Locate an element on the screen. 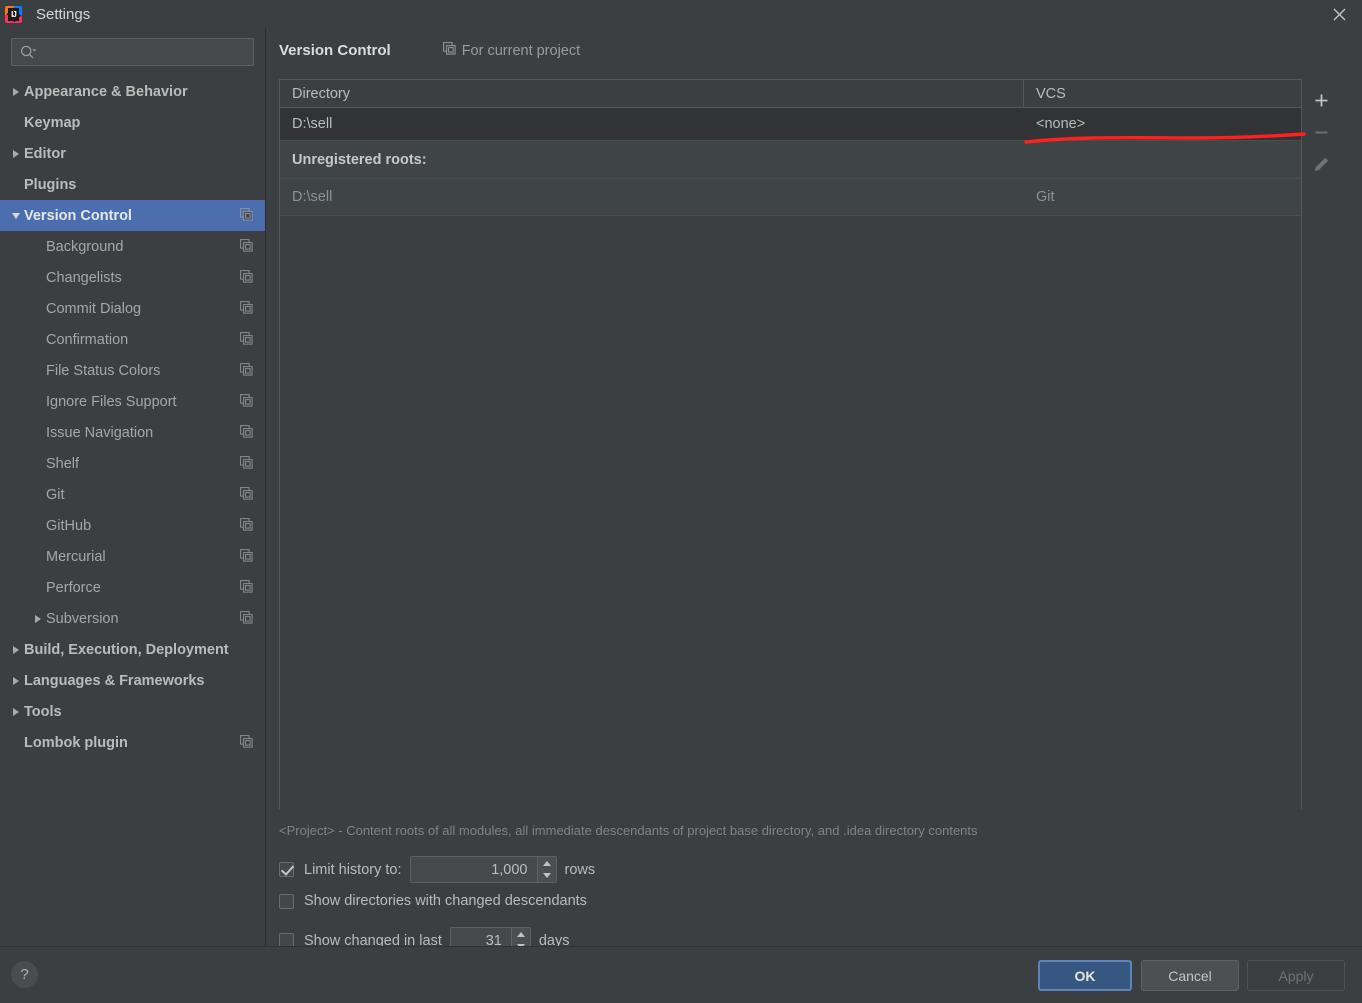 This screenshot has height=1003, width=1362. remove-mapping-button is located at coordinates (1321, 132).